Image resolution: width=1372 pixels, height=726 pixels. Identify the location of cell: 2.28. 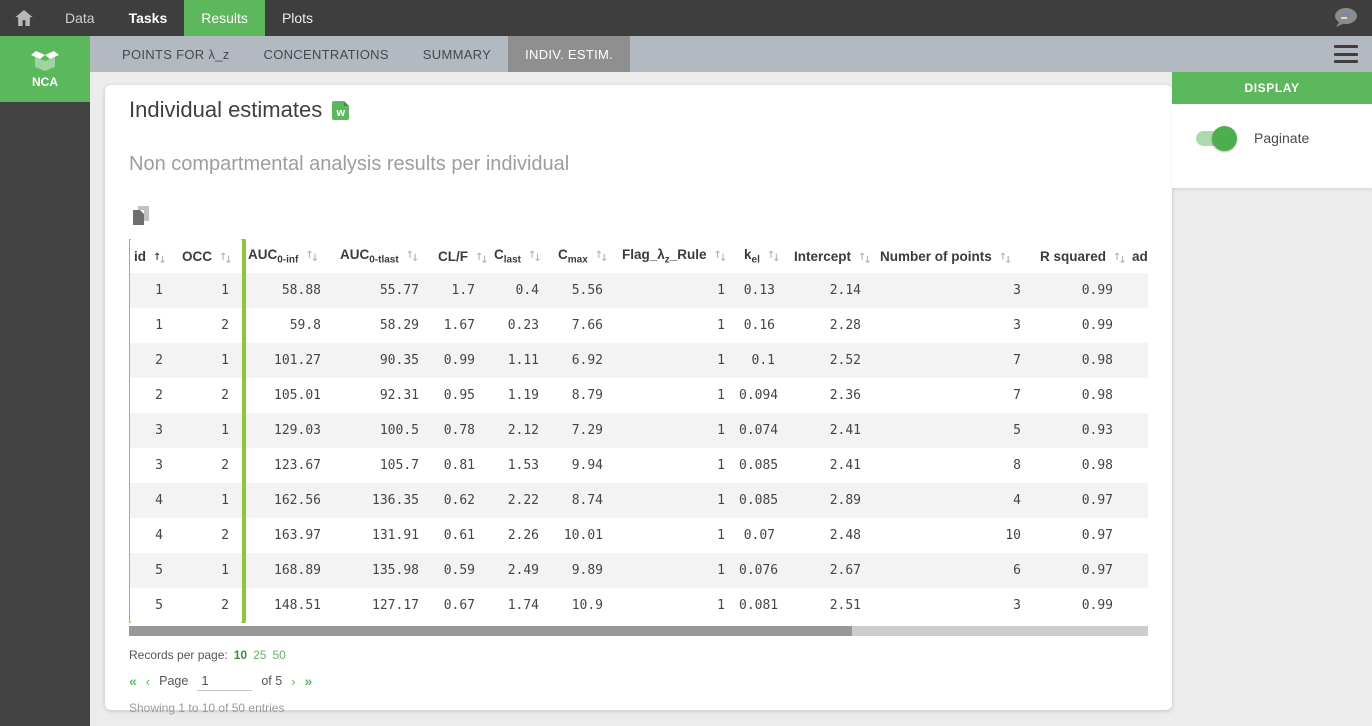
(845, 325).